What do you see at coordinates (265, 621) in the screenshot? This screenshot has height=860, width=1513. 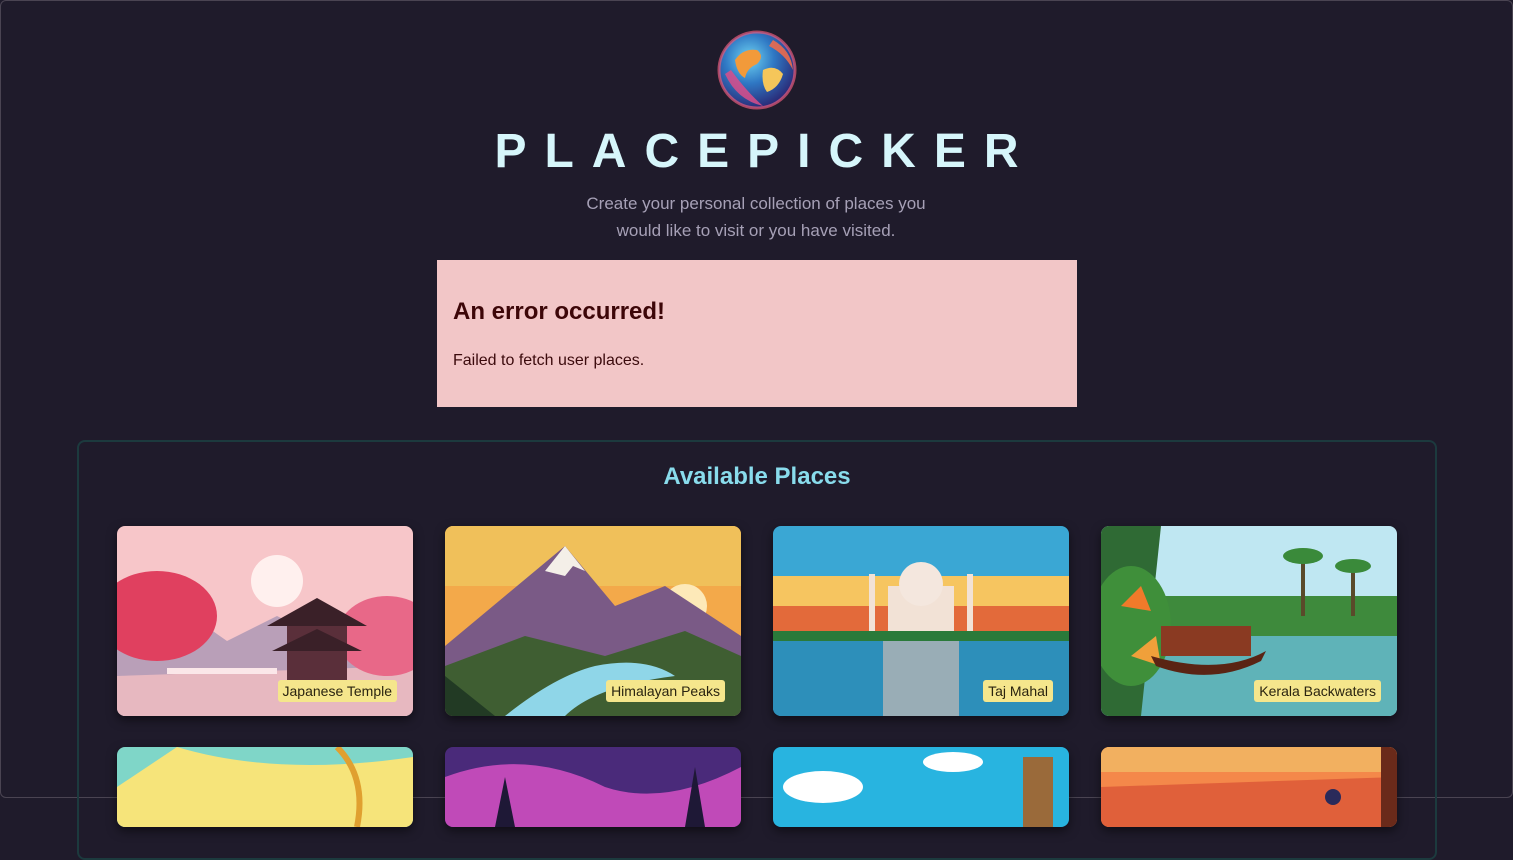 I see `place-card-japanese-temple: Japanese Temple` at bounding box center [265, 621].